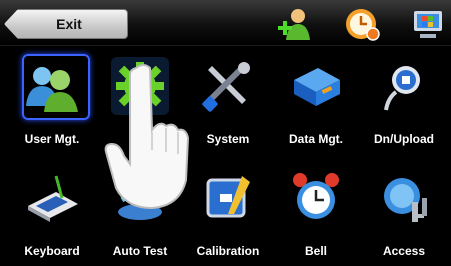 Image resolution: width=451 pixels, height=266 pixels. I want to click on tools-icon, so click(226, 87).